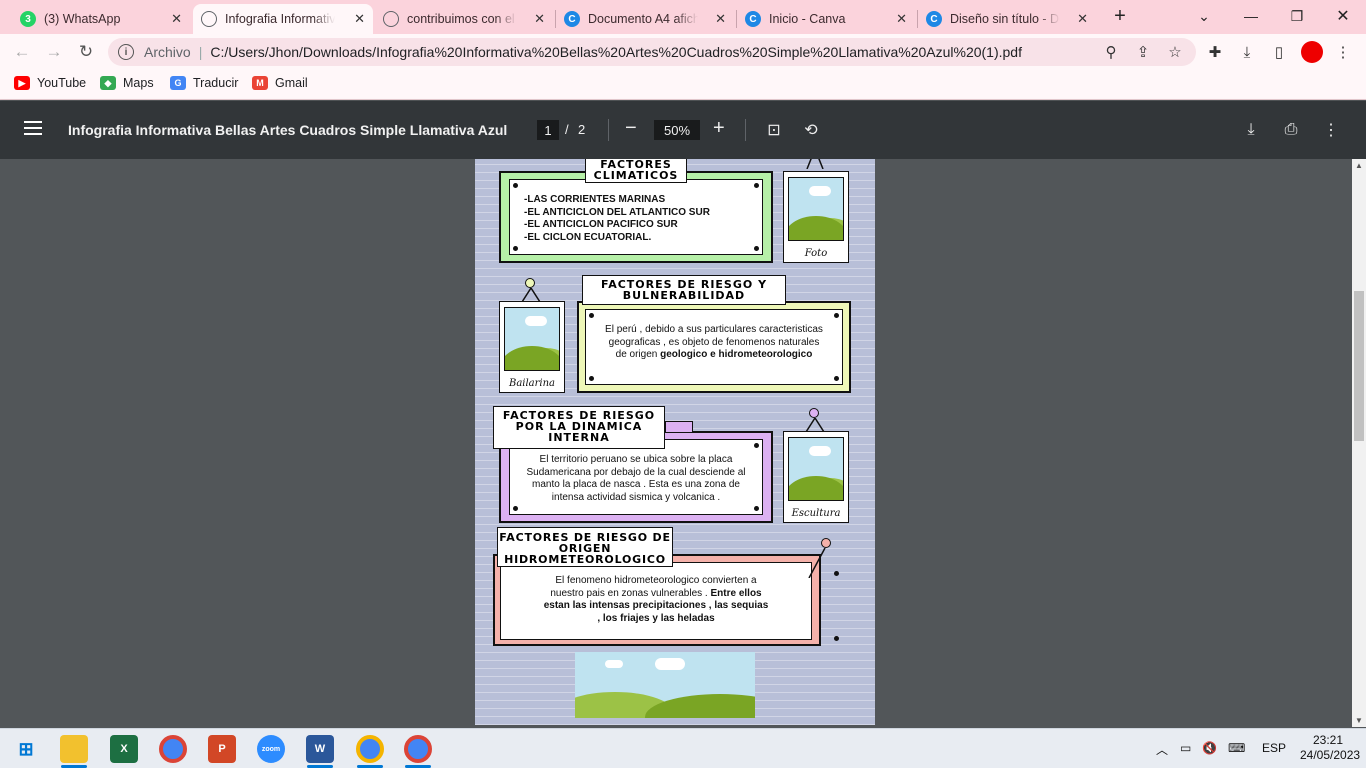 This screenshot has width=1366, height=768. I want to click on chrome-icon, so click(173, 749).